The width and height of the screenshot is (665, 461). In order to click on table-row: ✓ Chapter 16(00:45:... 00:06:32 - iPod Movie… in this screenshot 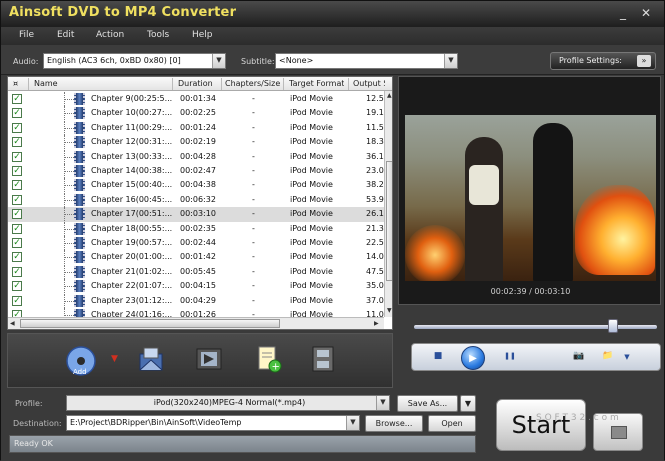, I will do `click(196, 199)`.